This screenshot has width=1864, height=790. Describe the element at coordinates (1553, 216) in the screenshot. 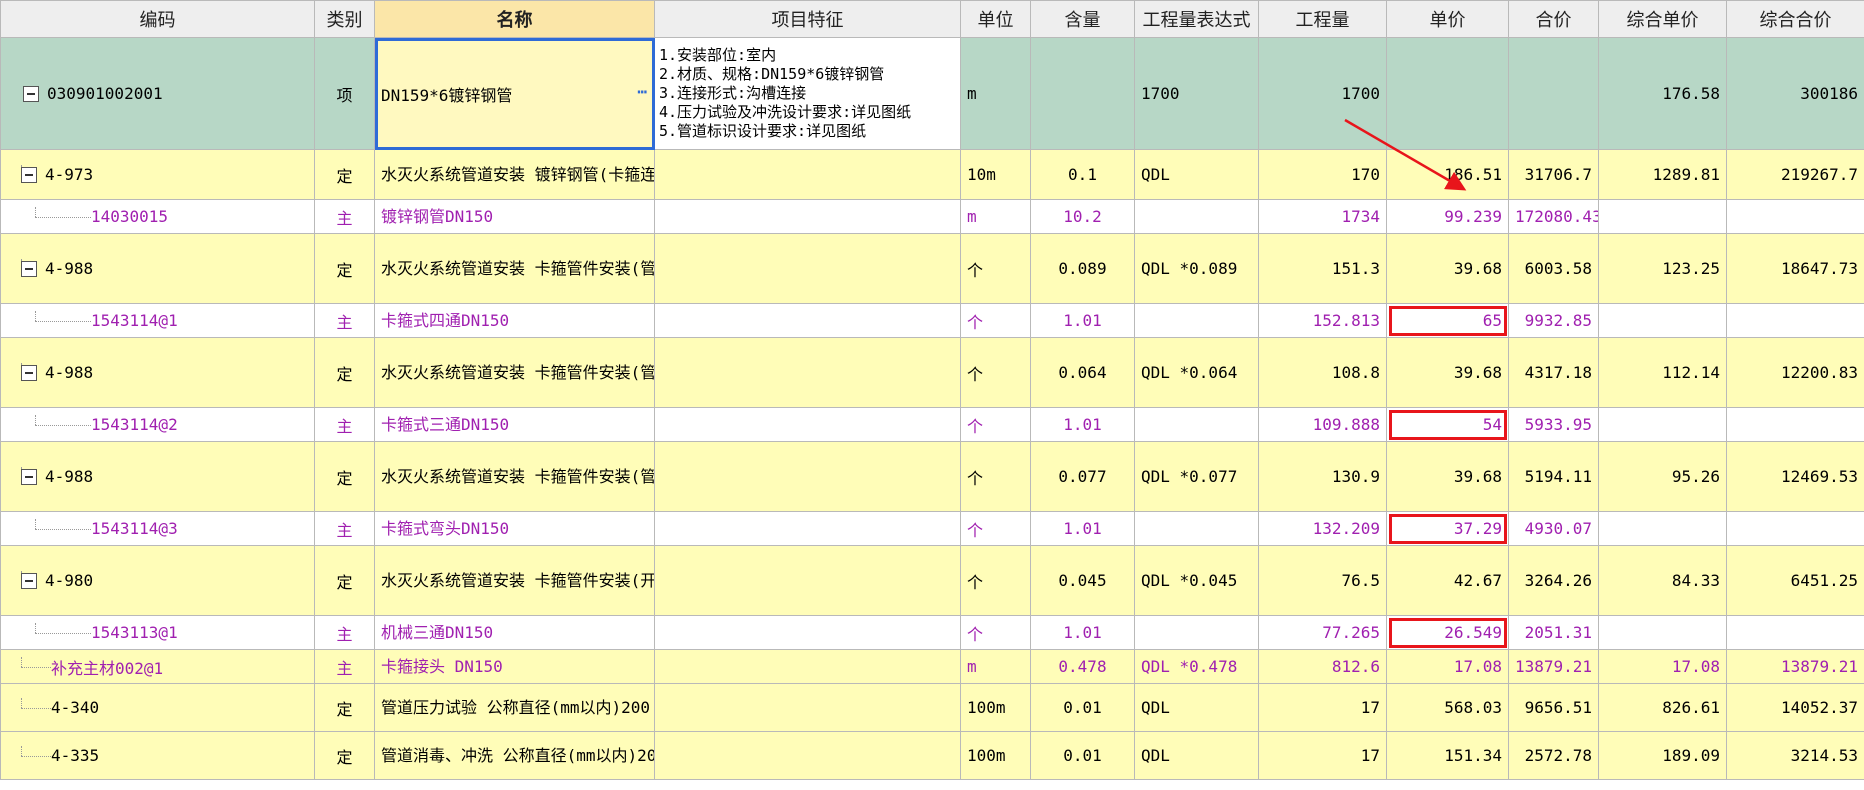

I see `total-price-cell: 172080.43` at that location.